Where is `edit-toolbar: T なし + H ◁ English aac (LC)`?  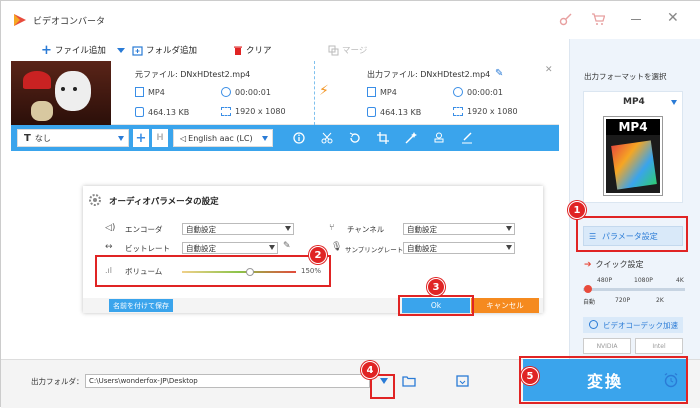
edit-toolbar: T なし + H ◁ English aac (LC) is located at coordinates (285, 138).